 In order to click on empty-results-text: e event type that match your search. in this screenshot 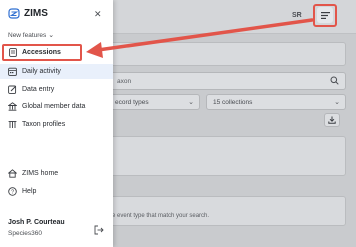, I will do `click(161, 216)`.